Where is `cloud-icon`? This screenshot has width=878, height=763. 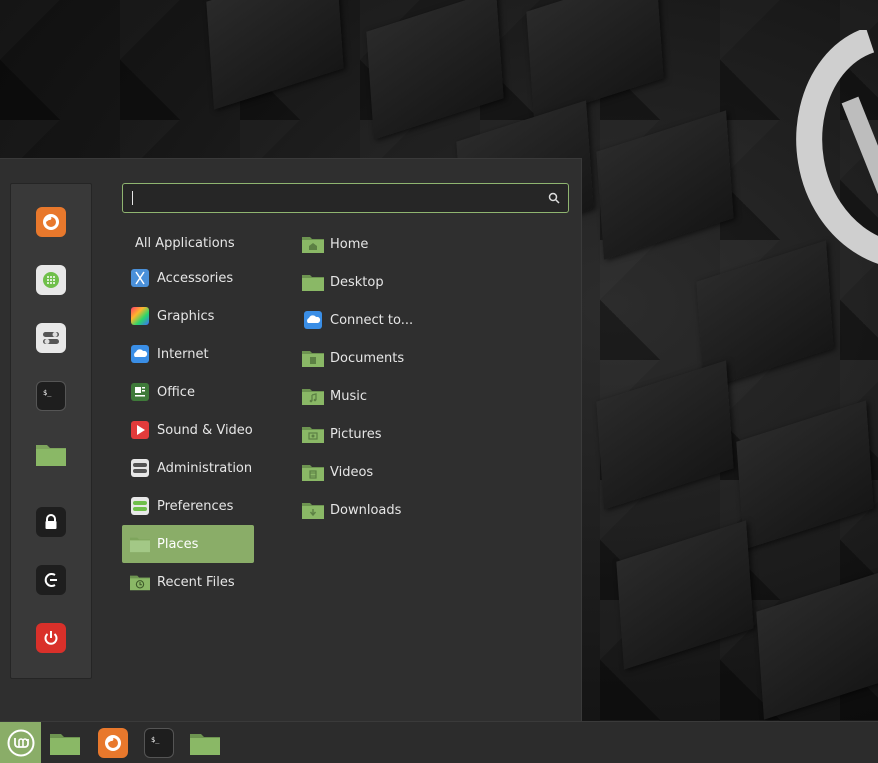 cloud-icon is located at coordinates (313, 320).